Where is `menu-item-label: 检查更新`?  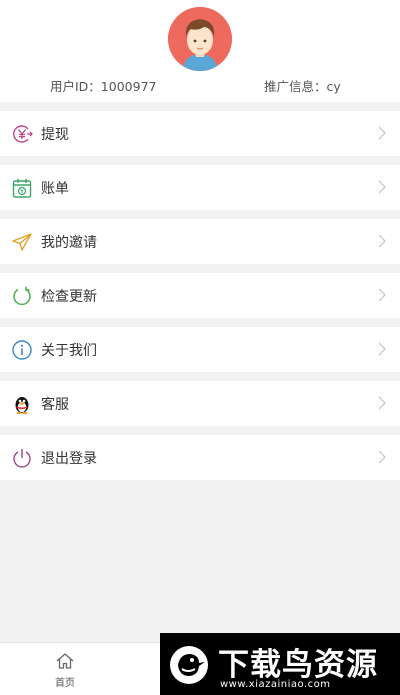
menu-item-label: 检查更新 is located at coordinates (69, 296).